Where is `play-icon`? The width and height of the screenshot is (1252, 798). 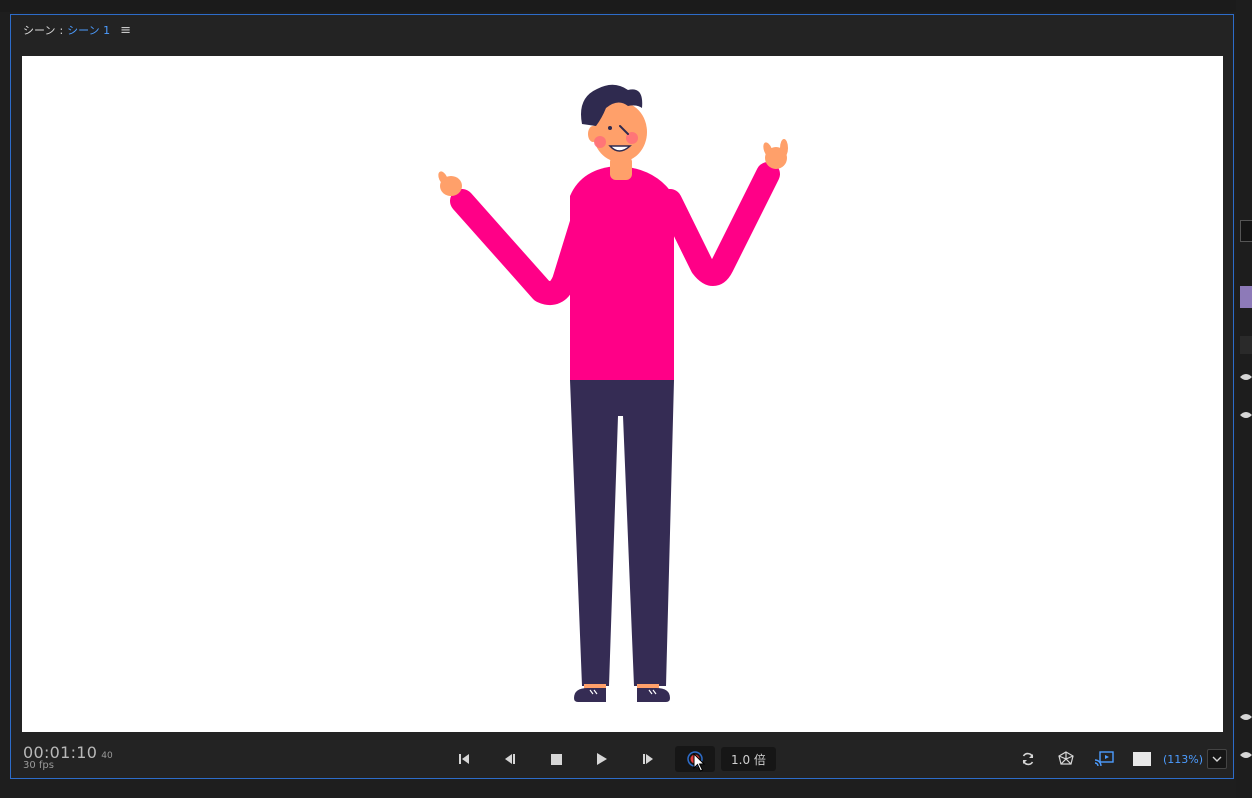
play-icon is located at coordinates (602, 759).